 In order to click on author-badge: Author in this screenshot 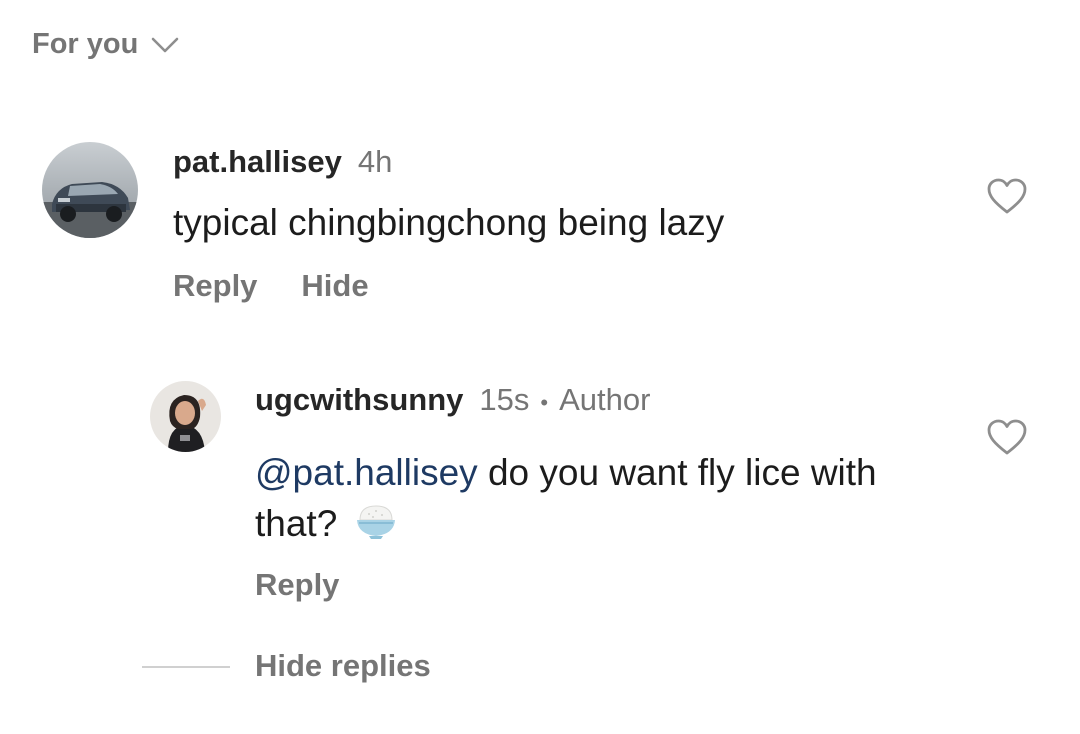, I will do `click(605, 399)`.